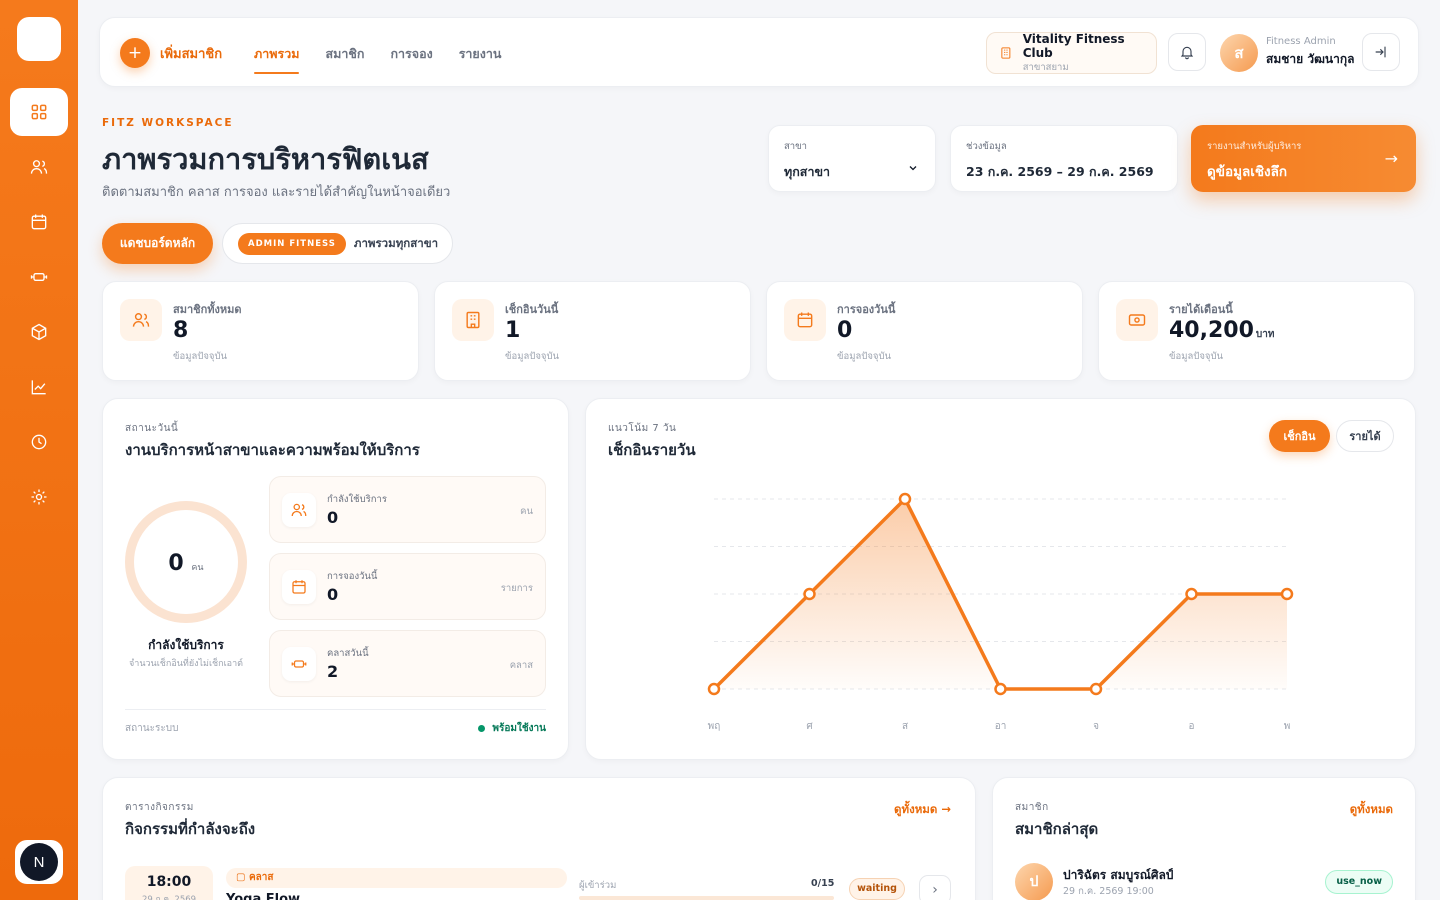 Image resolution: width=1440 pixels, height=900 pixels. Describe the element at coordinates (39, 862) in the screenshot. I see `framework-badge: N` at that location.